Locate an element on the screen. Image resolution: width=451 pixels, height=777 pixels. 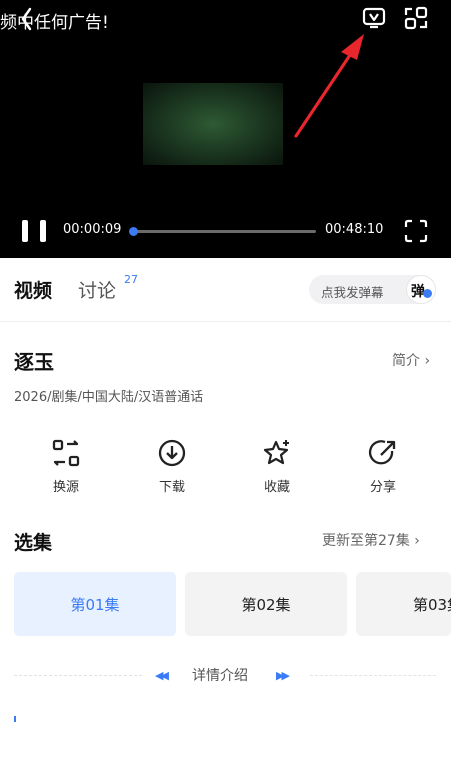
current-time: 00:00:09 is located at coordinates (92, 229).